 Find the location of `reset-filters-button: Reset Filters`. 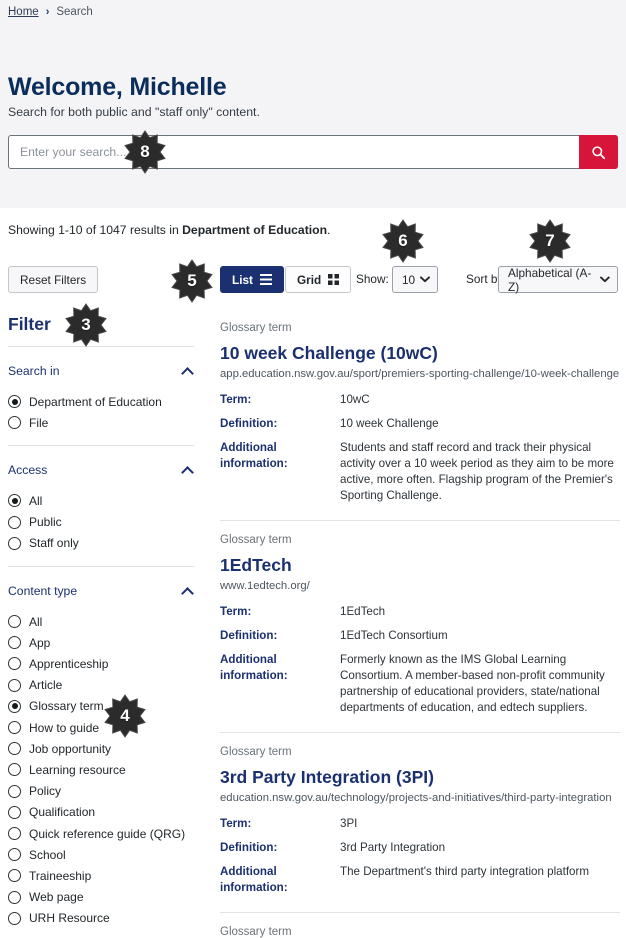

reset-filters-button: Reset Filters is located at coordinates (53, 279).